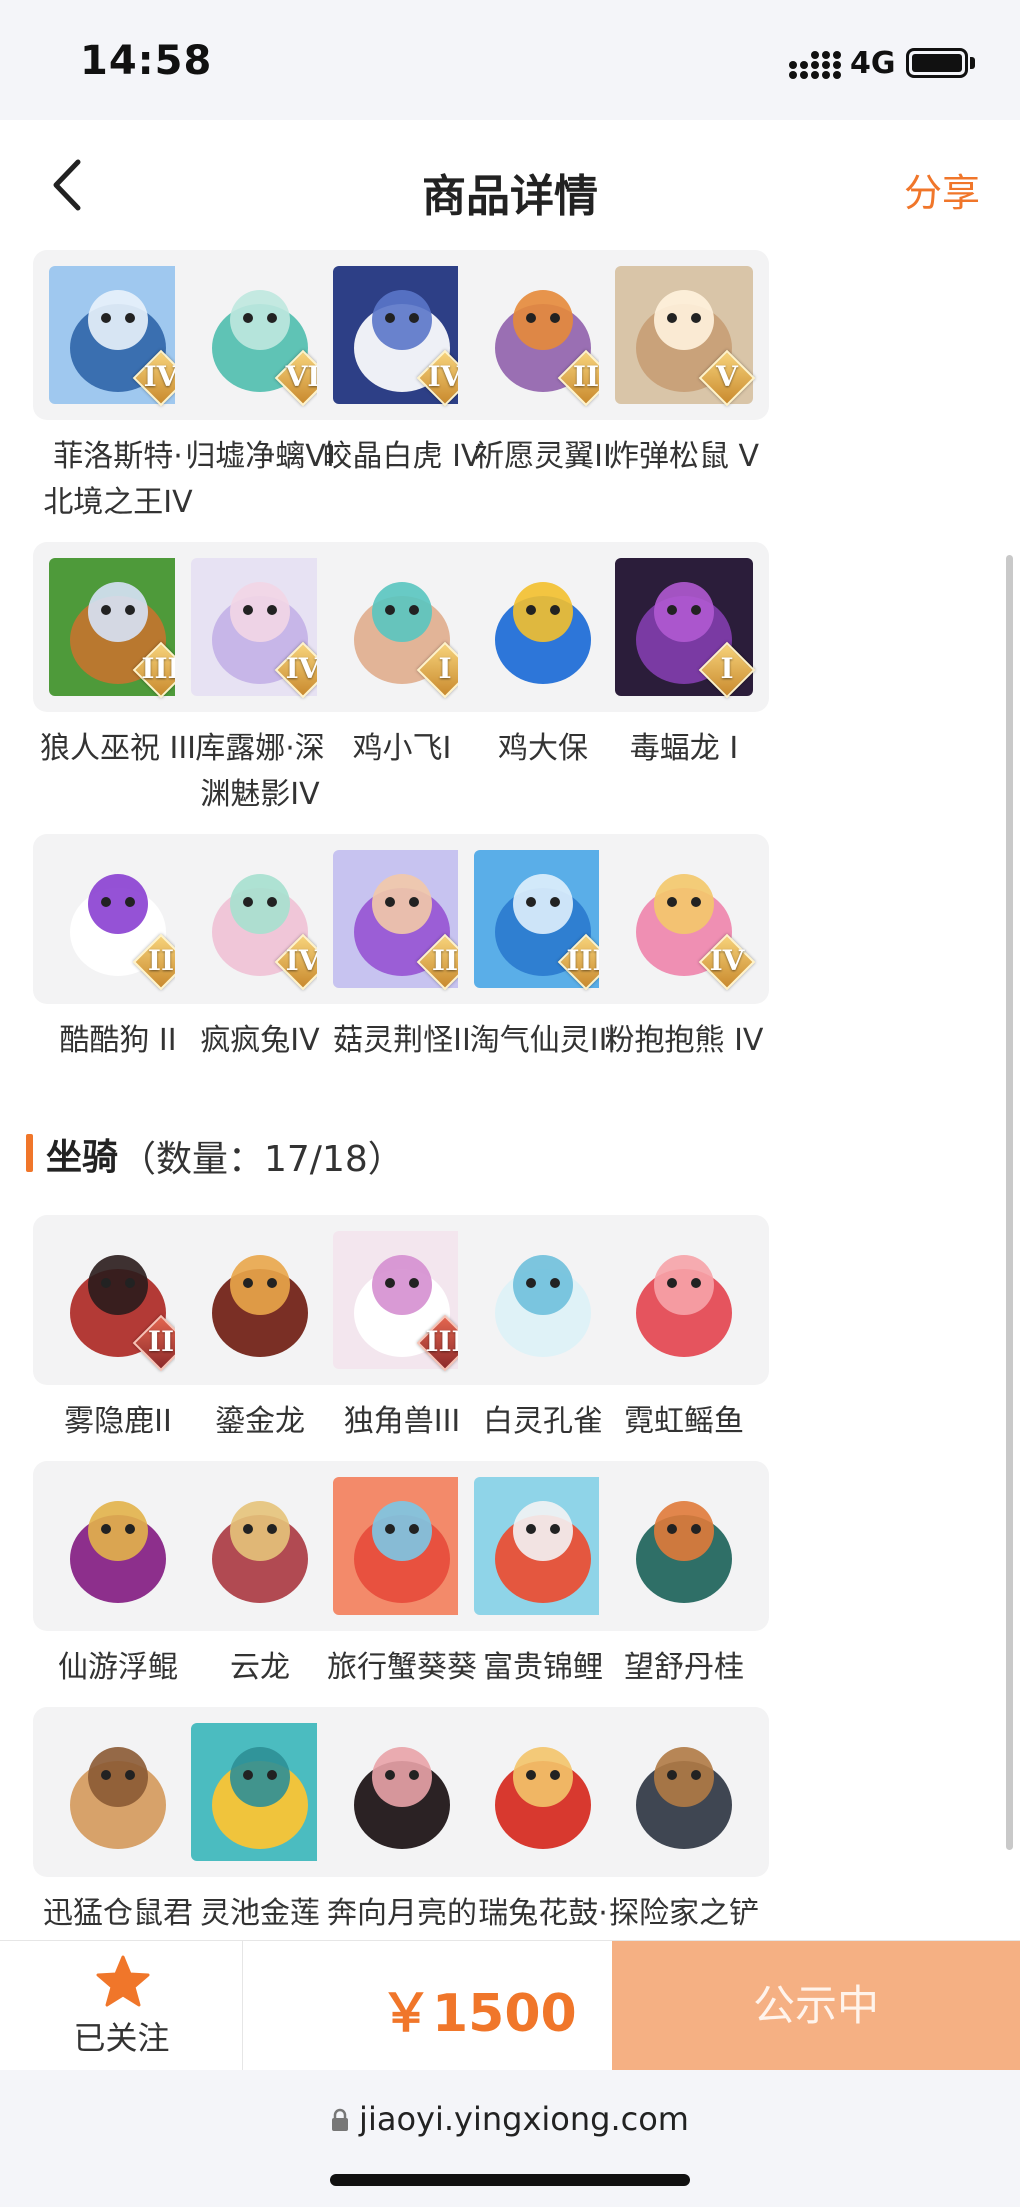 The height and width of the screenshot is (2207, 1020). What do you see at coordinates (121, 2038) in the screenshot?
I see `follow-label: 已关注` at bounding box center [121, 2038].